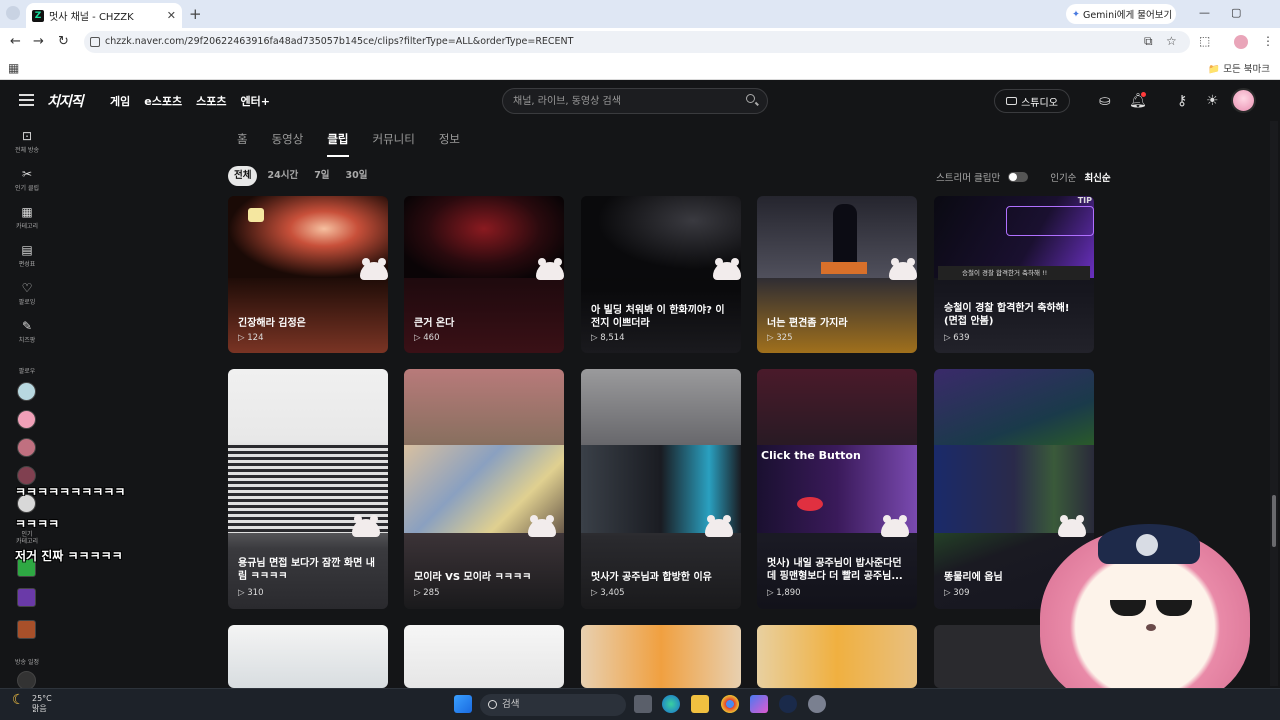 Image resolution: width=1280 pixels, height=720 pixels. Describe the element at coordinates (1182, 101) in the screenshot. I see `key-icon: ⚷` at that location.